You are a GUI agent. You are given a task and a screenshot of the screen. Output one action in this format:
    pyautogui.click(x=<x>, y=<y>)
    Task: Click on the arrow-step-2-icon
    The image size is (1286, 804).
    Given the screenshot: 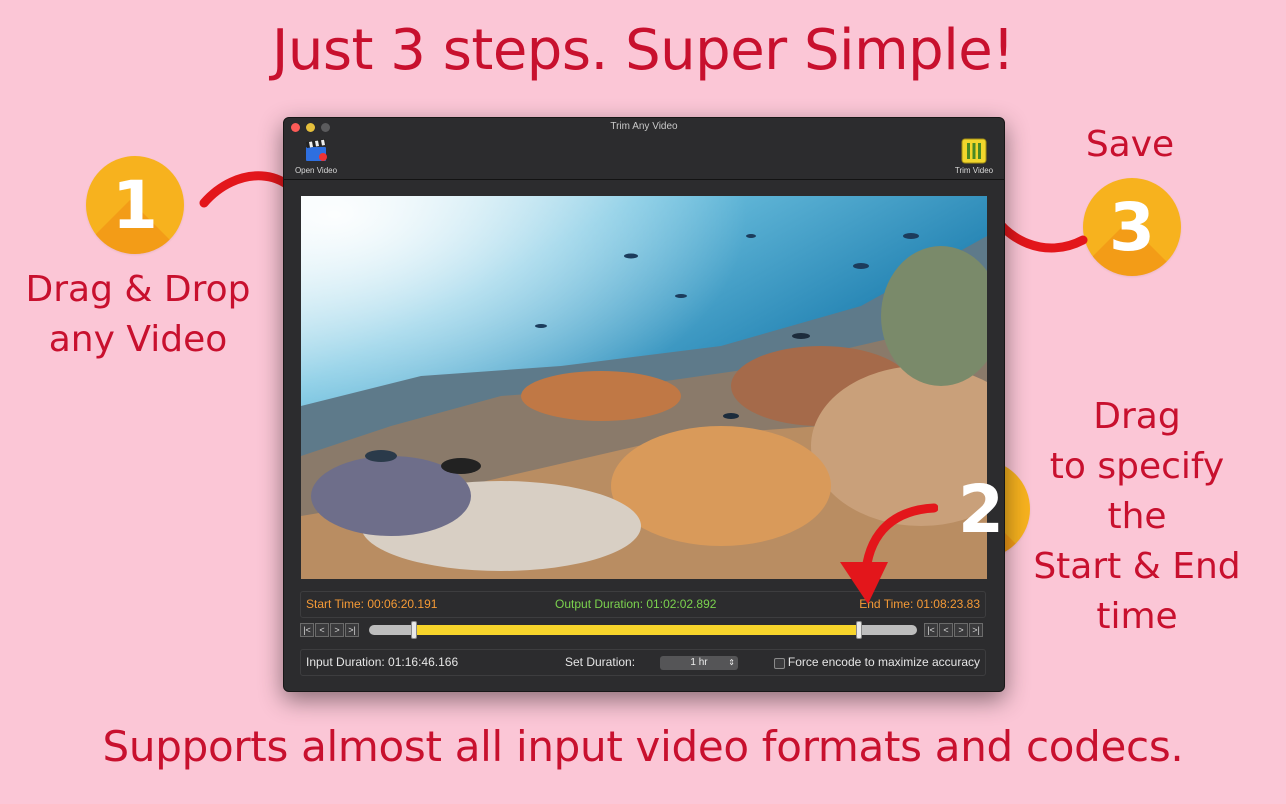 What is the action you would take?
    pyautogui.click(x=889, y=553)
    